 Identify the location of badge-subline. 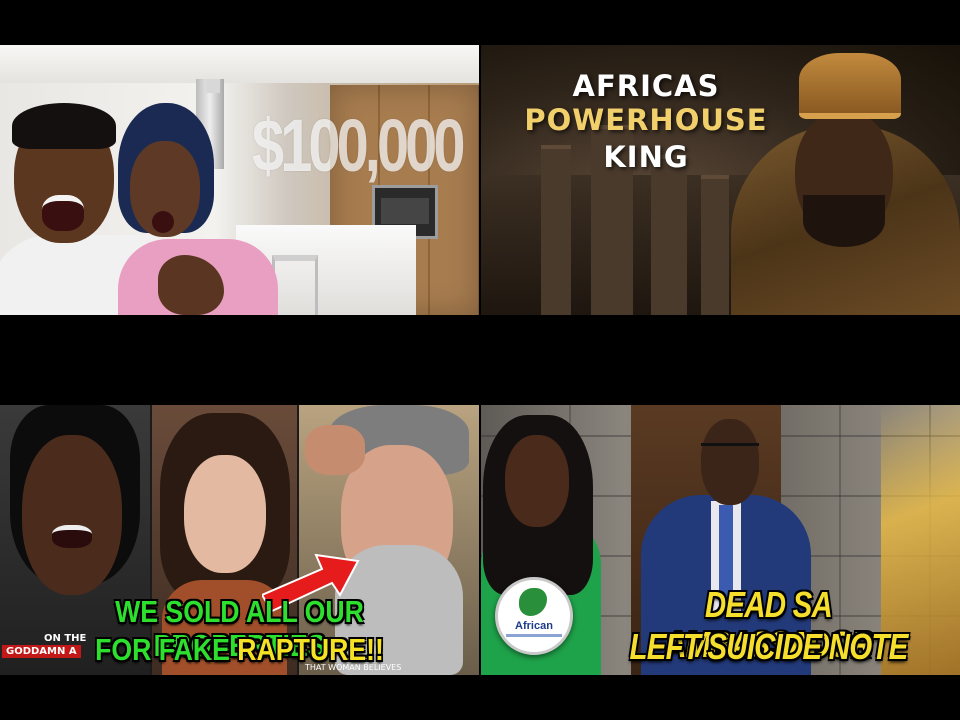
(534, 635).